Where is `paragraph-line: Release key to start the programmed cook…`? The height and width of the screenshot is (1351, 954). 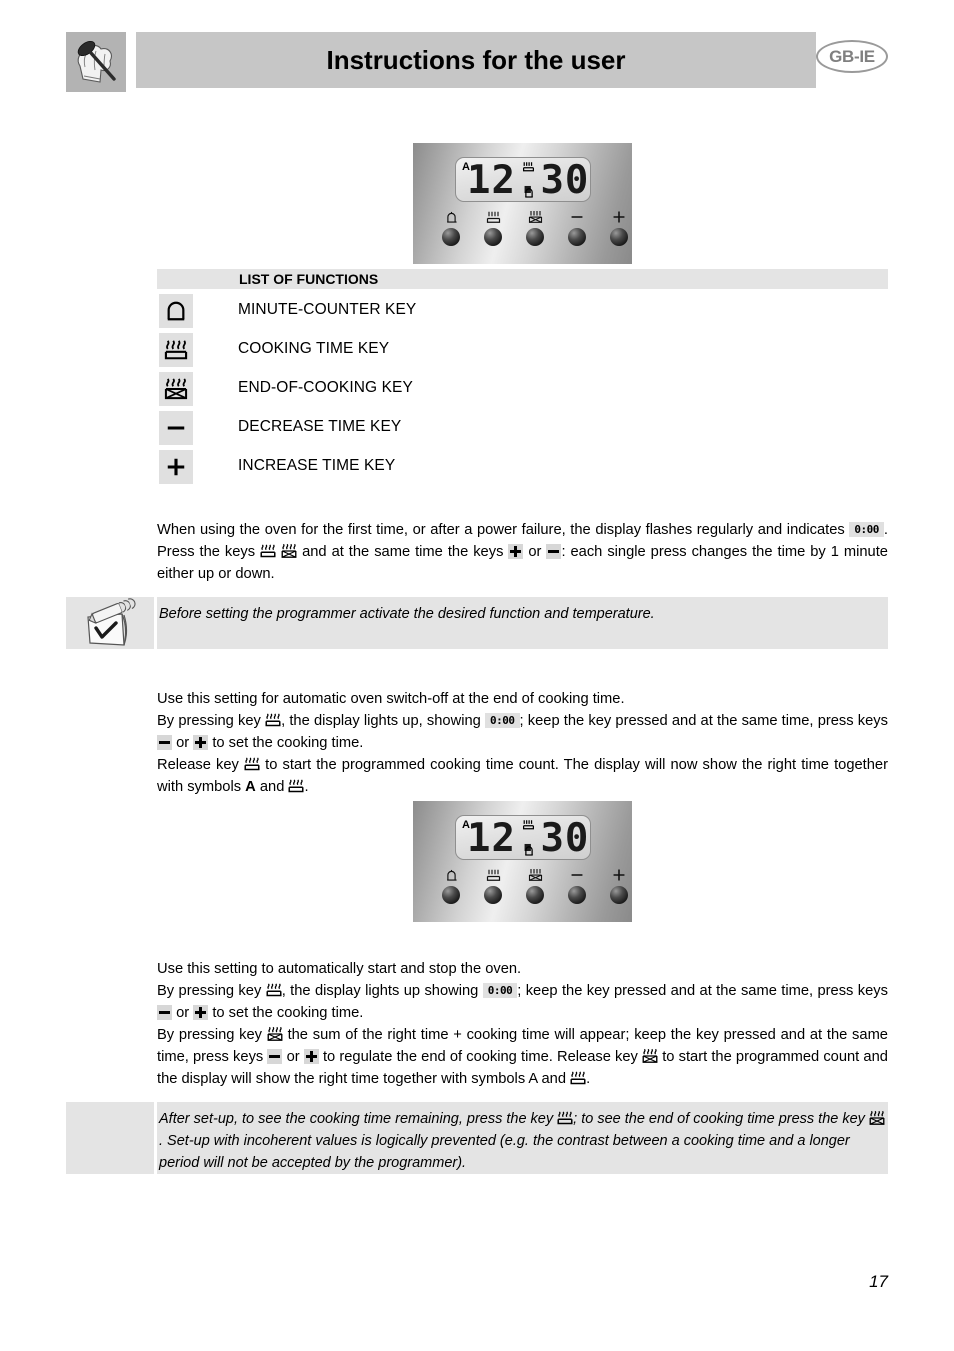 paragraph-line: Release key to start the programmed cook… is located at coordinates (522, 776).